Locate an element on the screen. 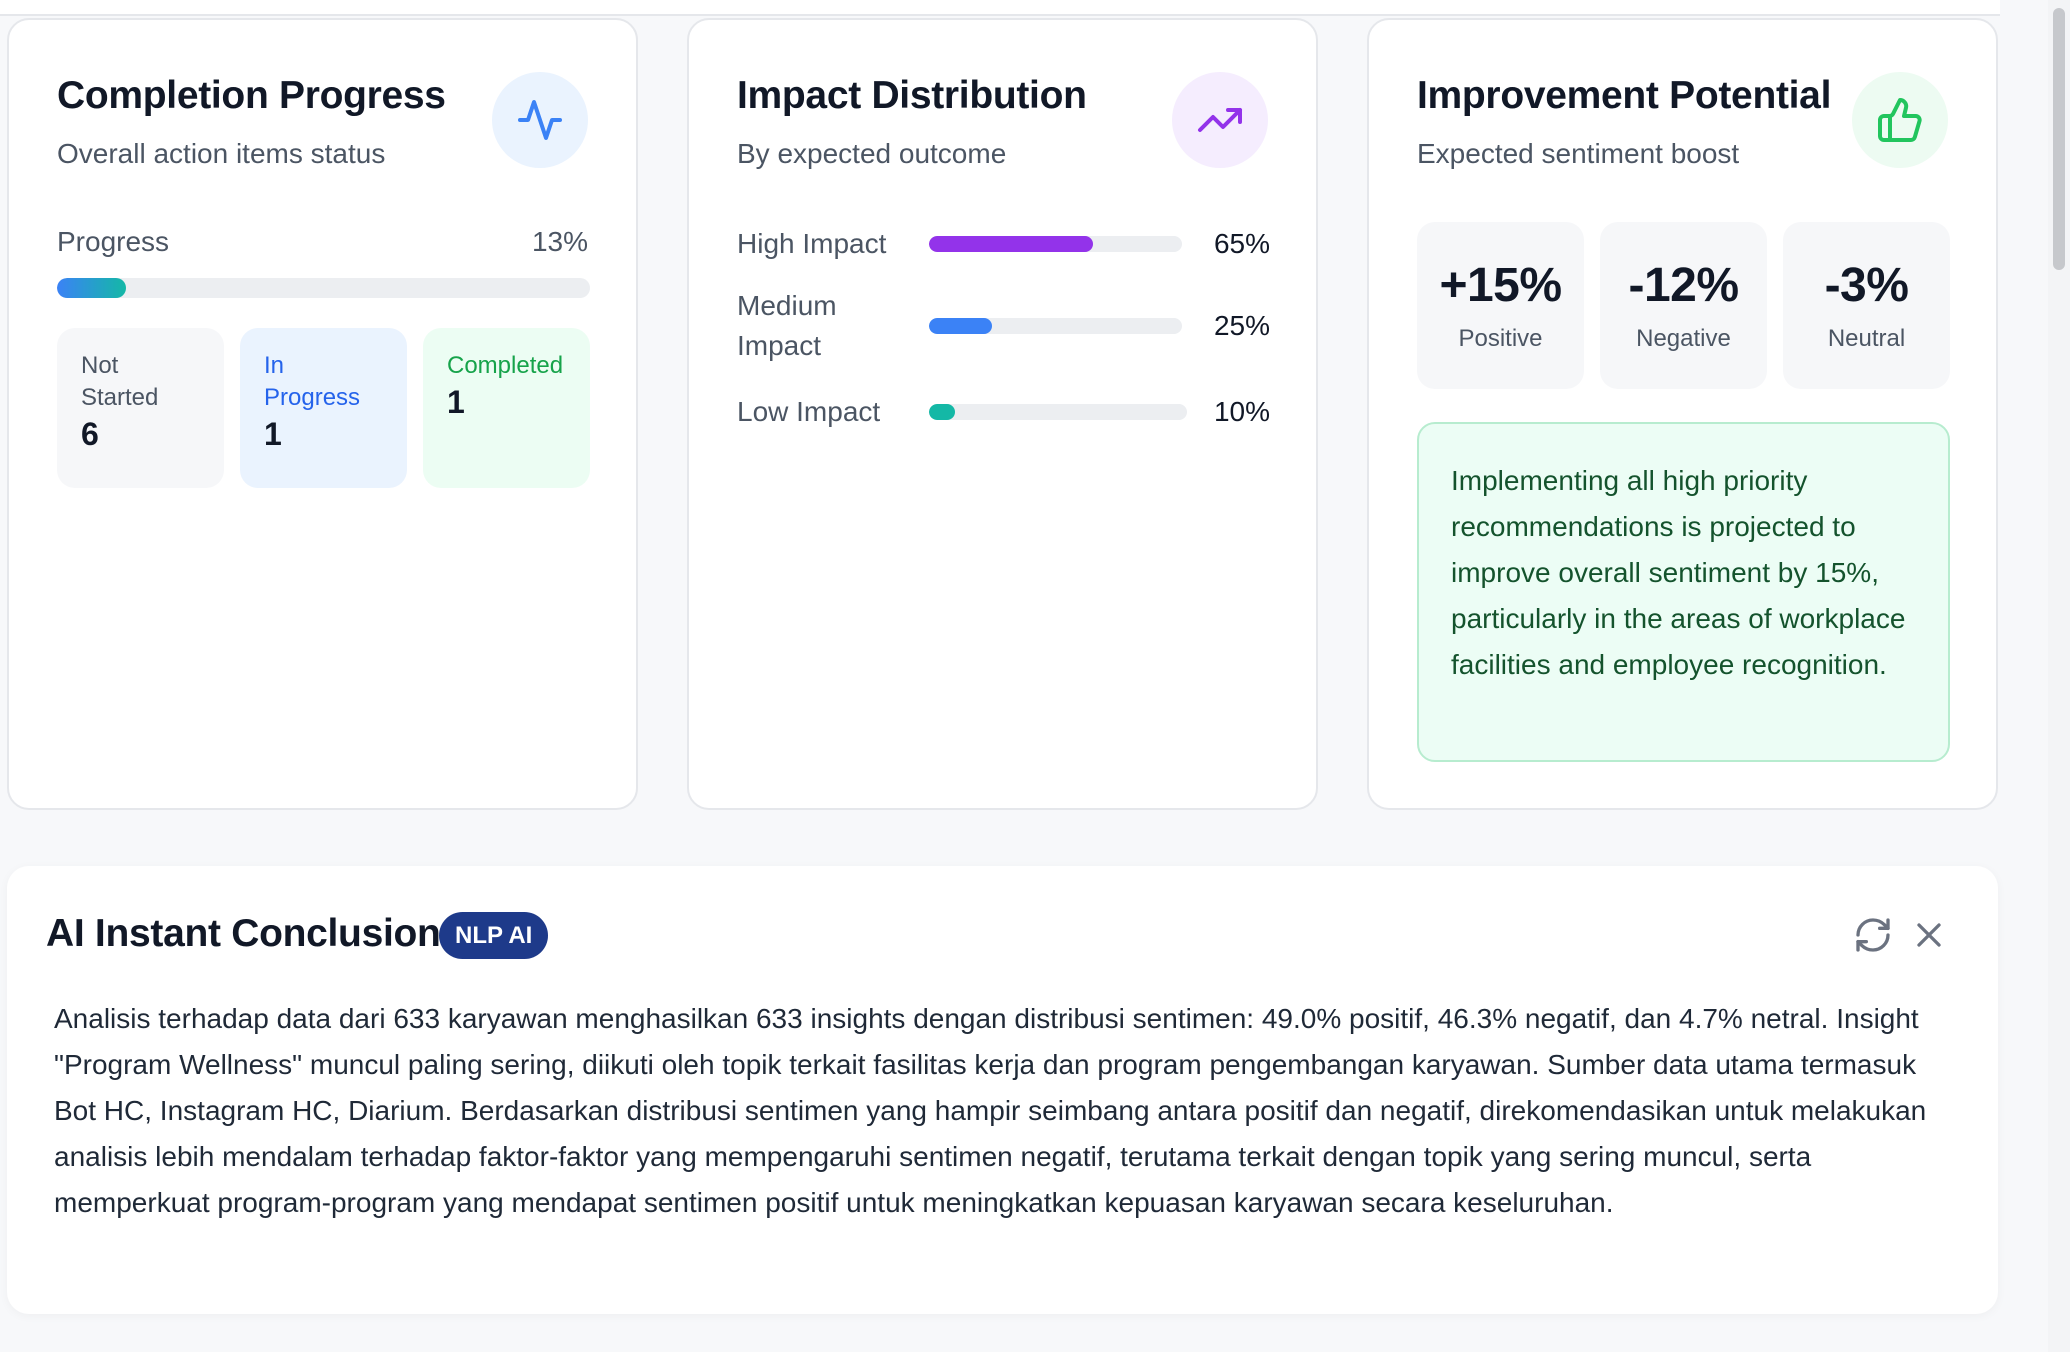  impact-label: Medium Impact is located at coordinates (787, 325).